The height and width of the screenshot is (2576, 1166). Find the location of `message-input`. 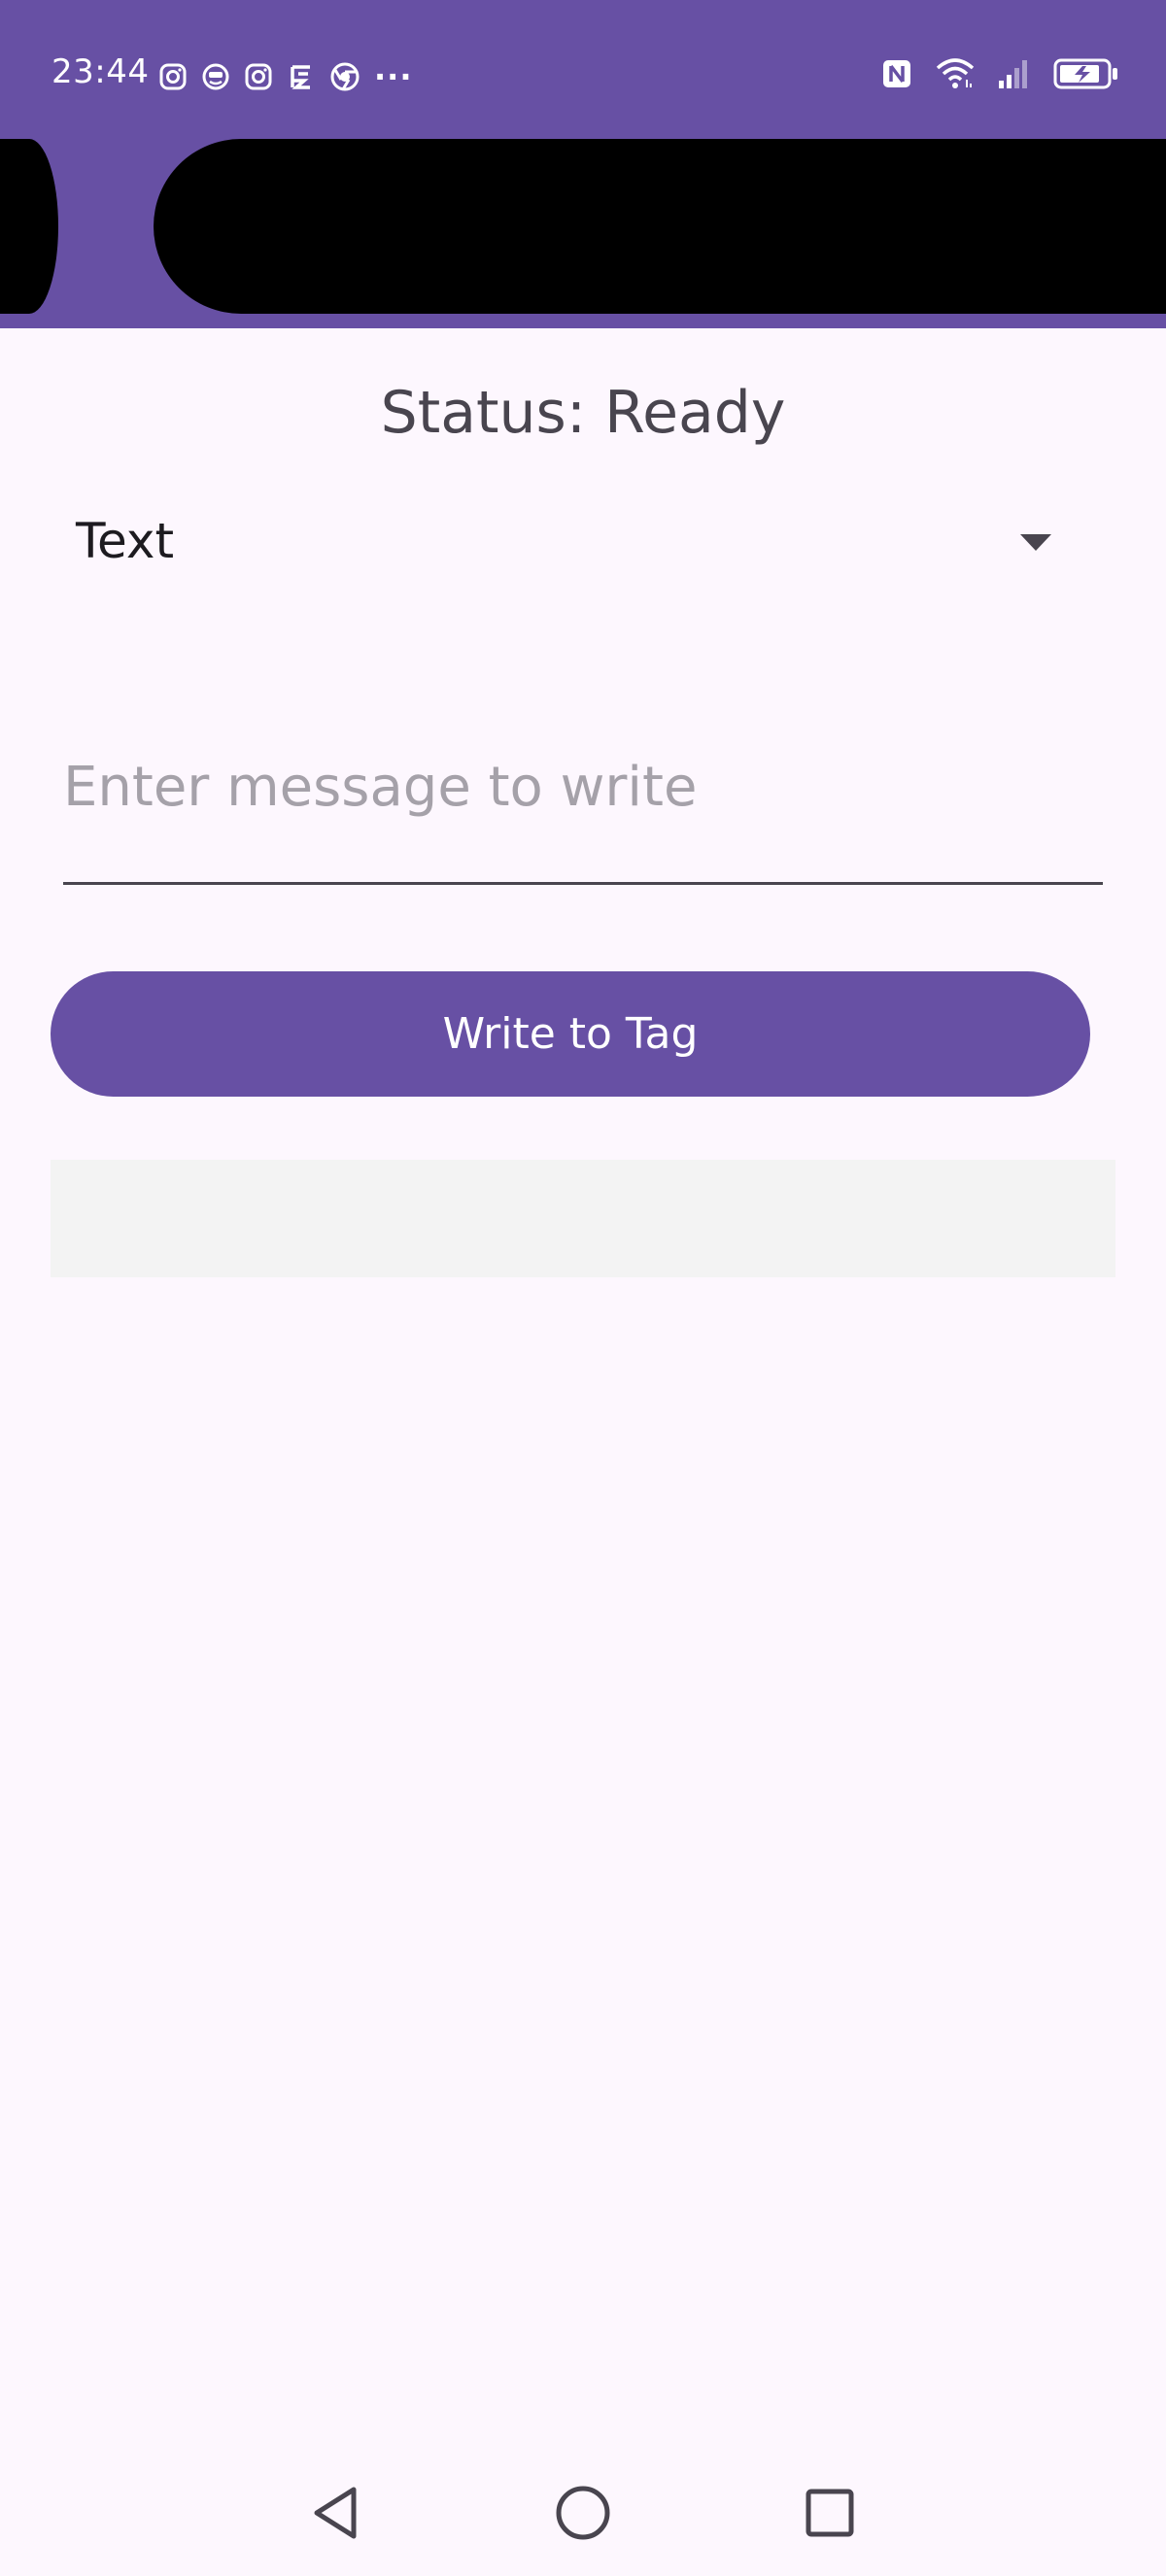

message-input is located at coordinates (583, 786).